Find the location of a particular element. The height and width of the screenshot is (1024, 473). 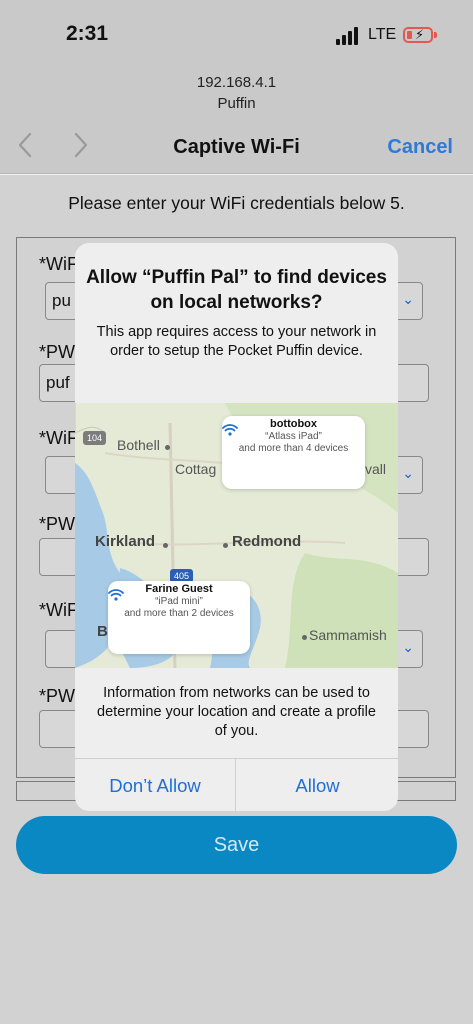

map-place-sammamish: Sammamish is located at coordinates (348, 635).